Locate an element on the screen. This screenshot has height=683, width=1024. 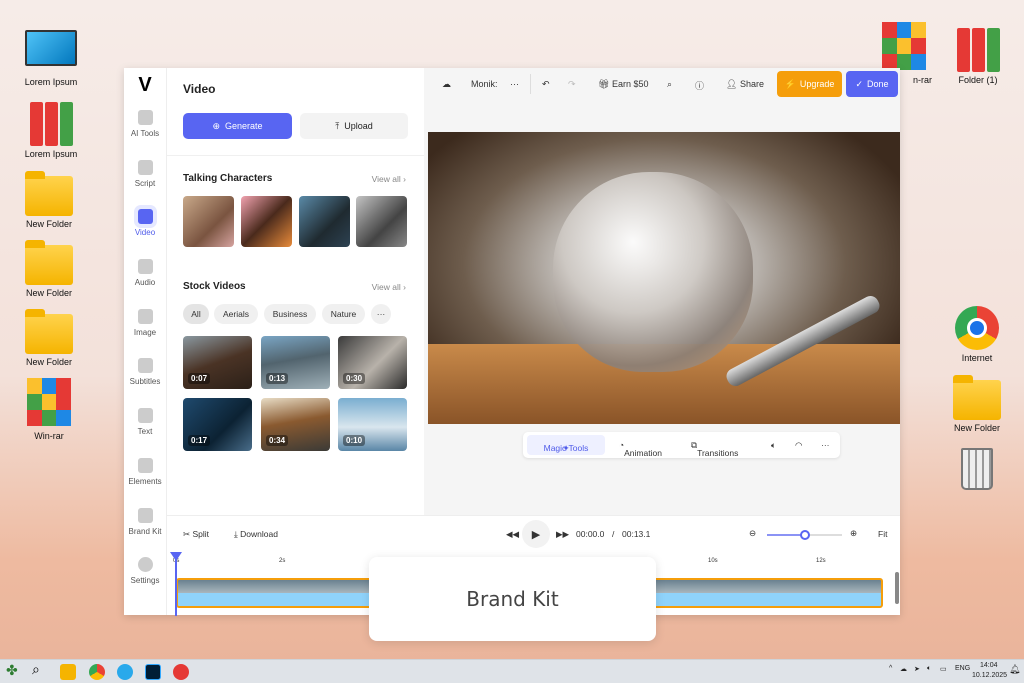
trash-icon is located at coordinates (977, 469).